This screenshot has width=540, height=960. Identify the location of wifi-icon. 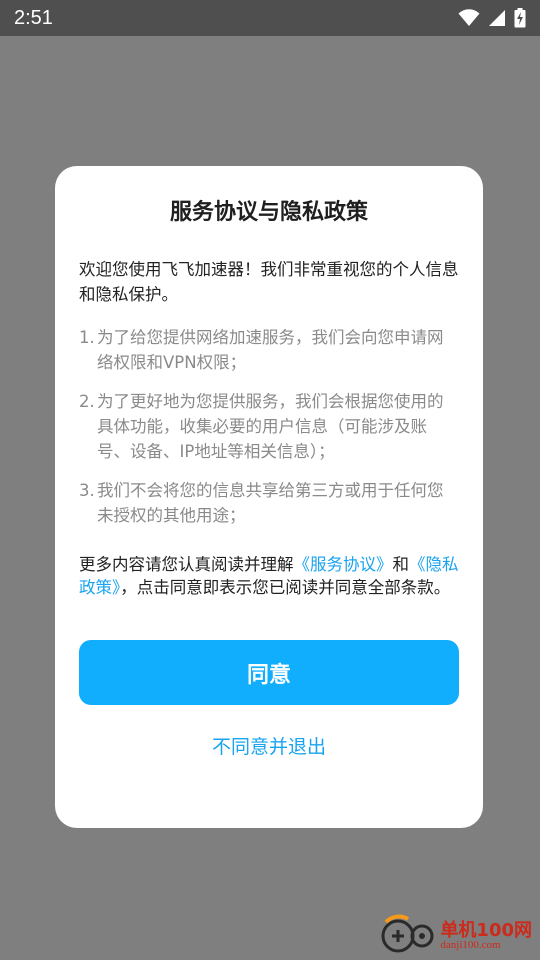
(469, 18).